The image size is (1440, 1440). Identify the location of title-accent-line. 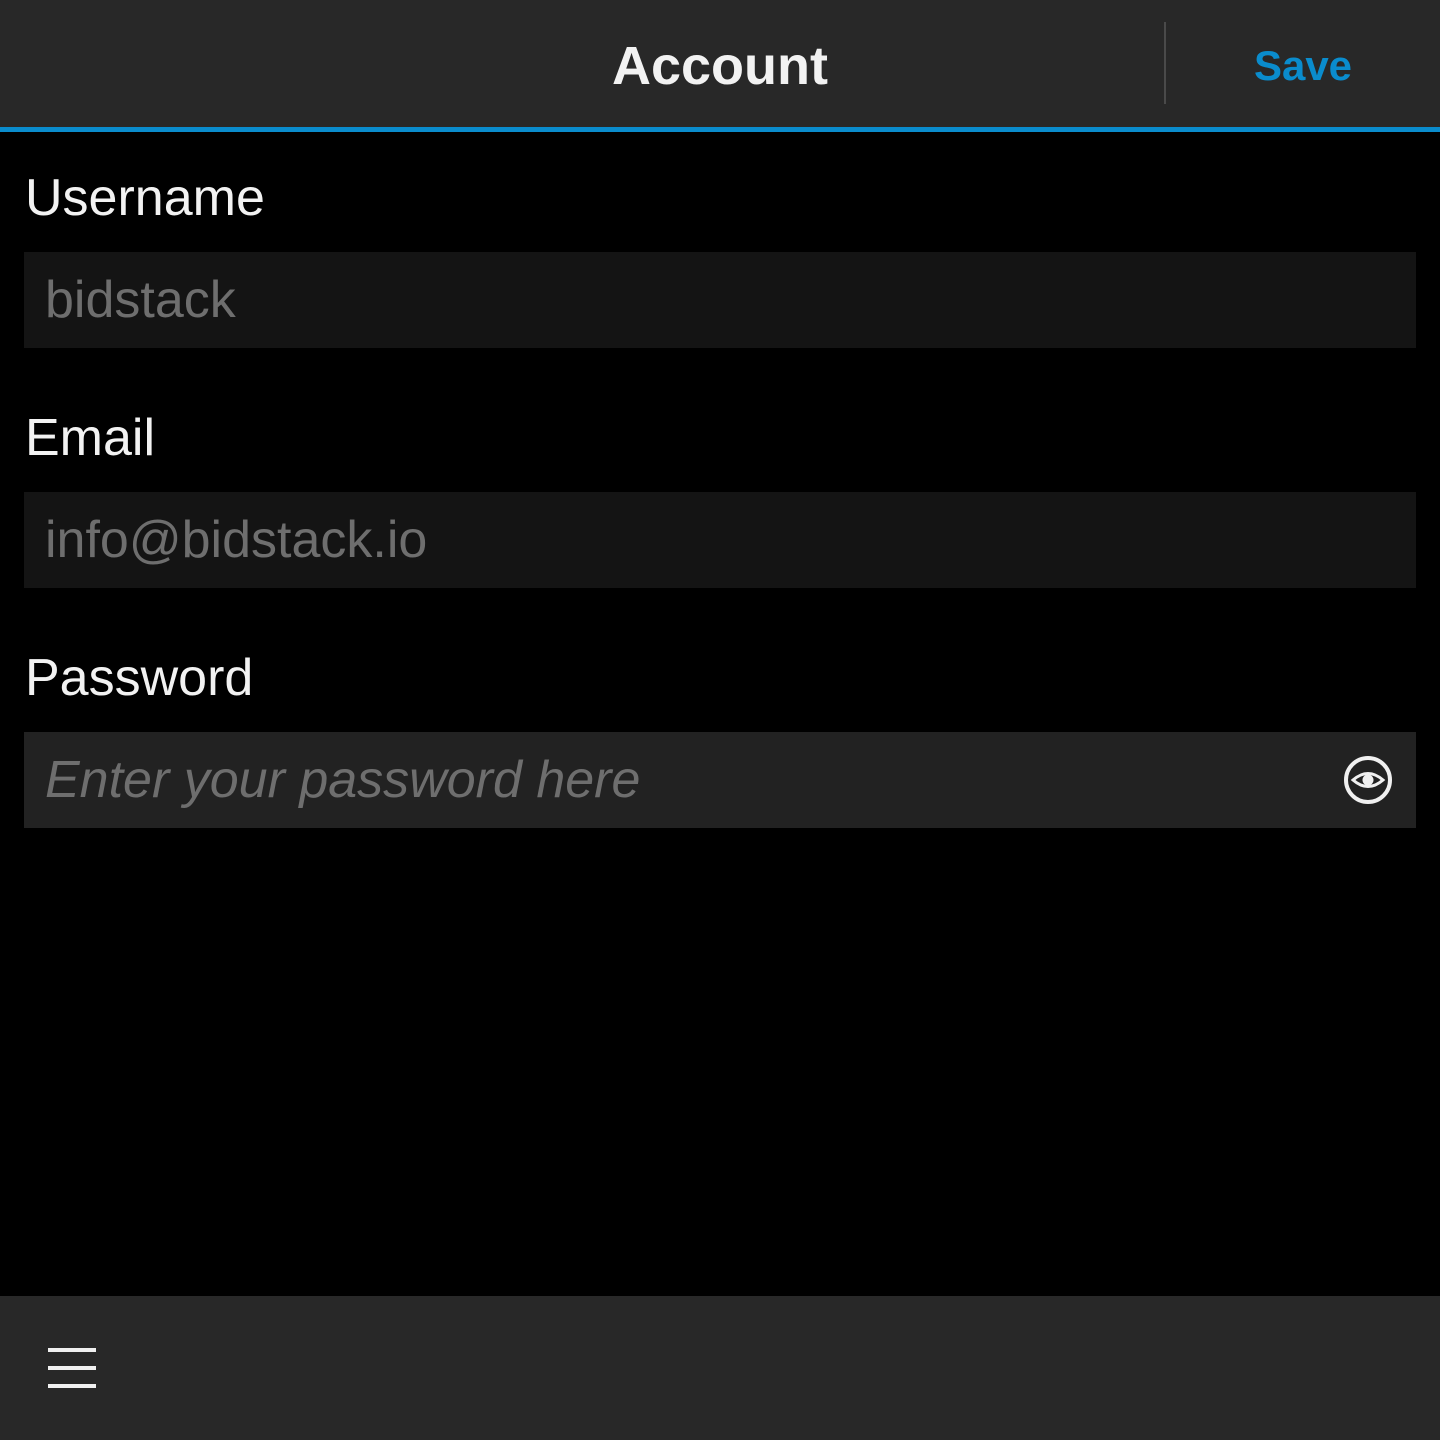
(720, 129).